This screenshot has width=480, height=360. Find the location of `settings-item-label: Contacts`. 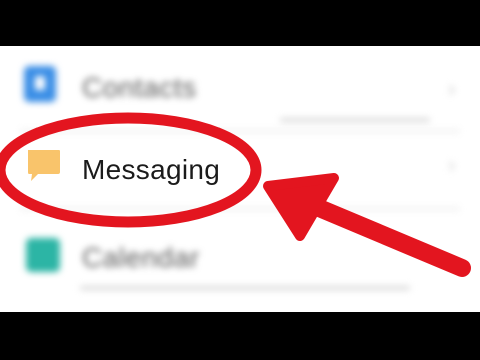

settings-item-label: Contacts is located at coordinates (139, 87).